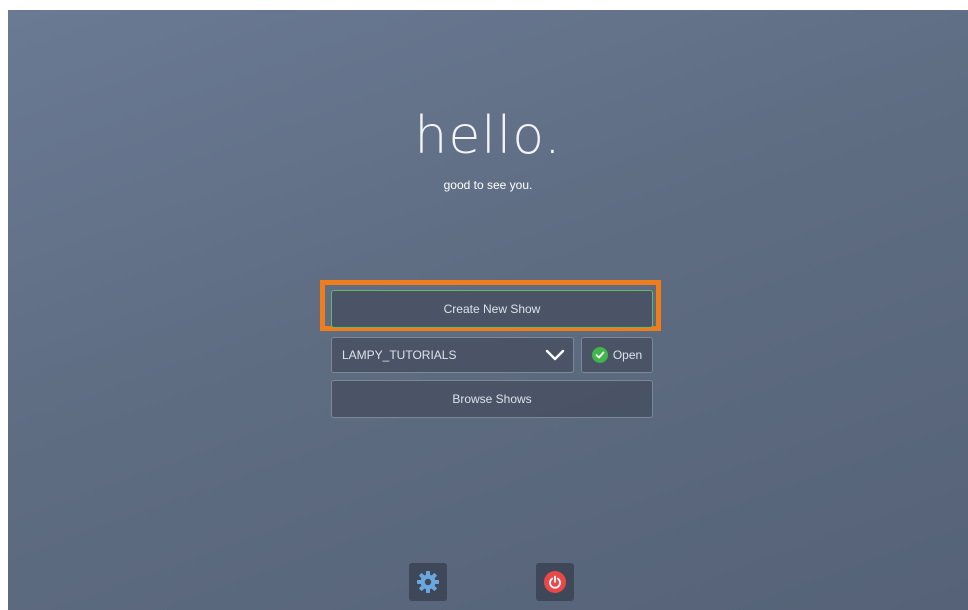 This screenshot has height=610, width=968. I want to click on browse-shows-button: Browse Shows, so click(492, 399).